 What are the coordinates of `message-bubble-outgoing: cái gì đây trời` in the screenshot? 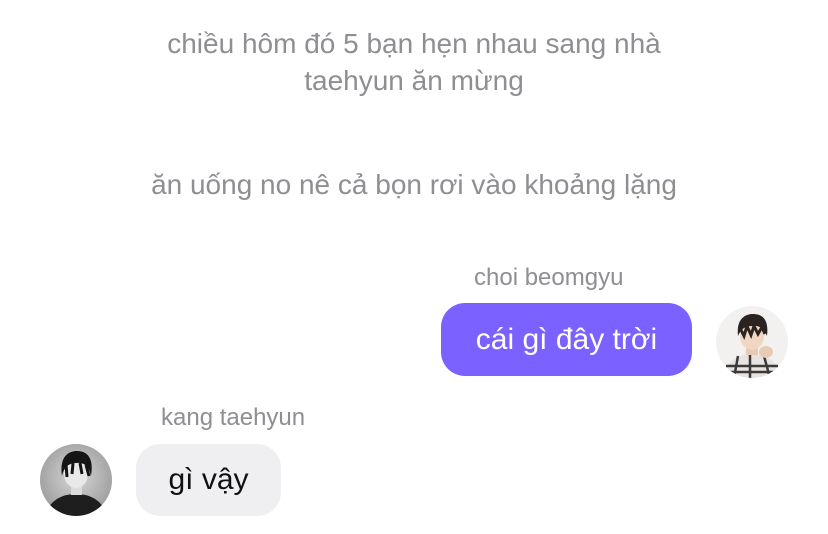 It's located at (566, 339).